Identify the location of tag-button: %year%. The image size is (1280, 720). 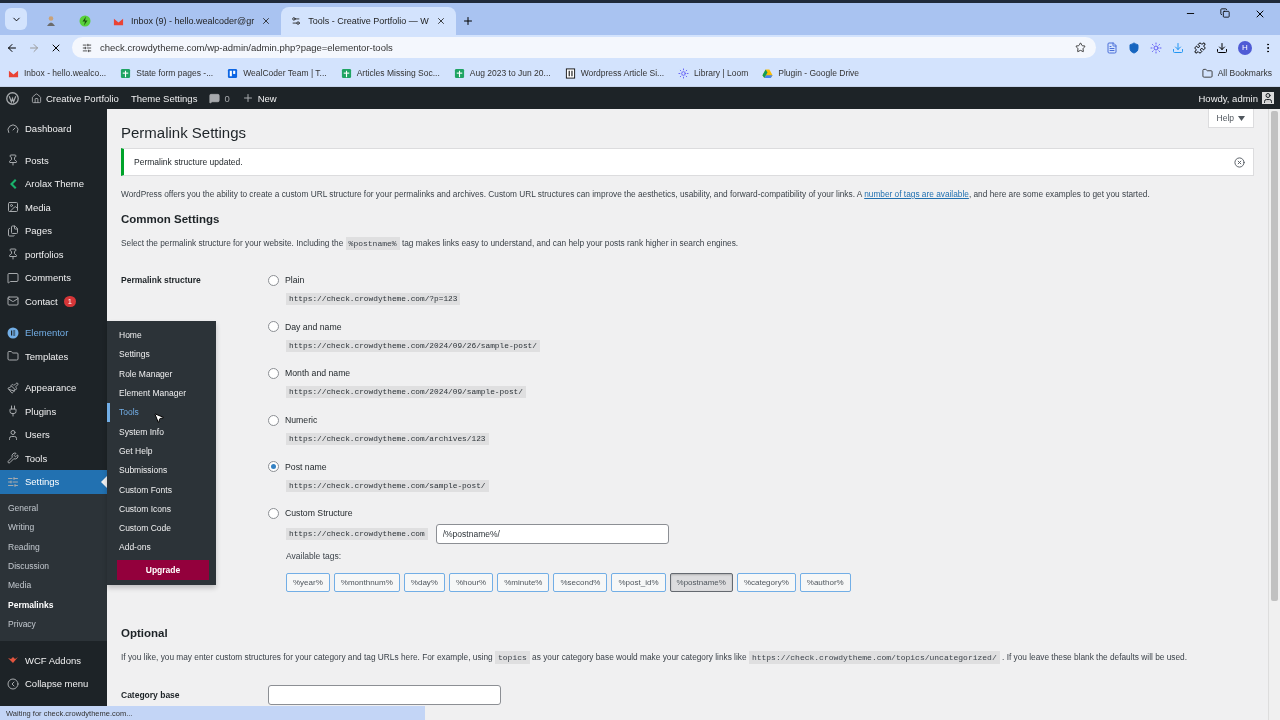
(308, 583).